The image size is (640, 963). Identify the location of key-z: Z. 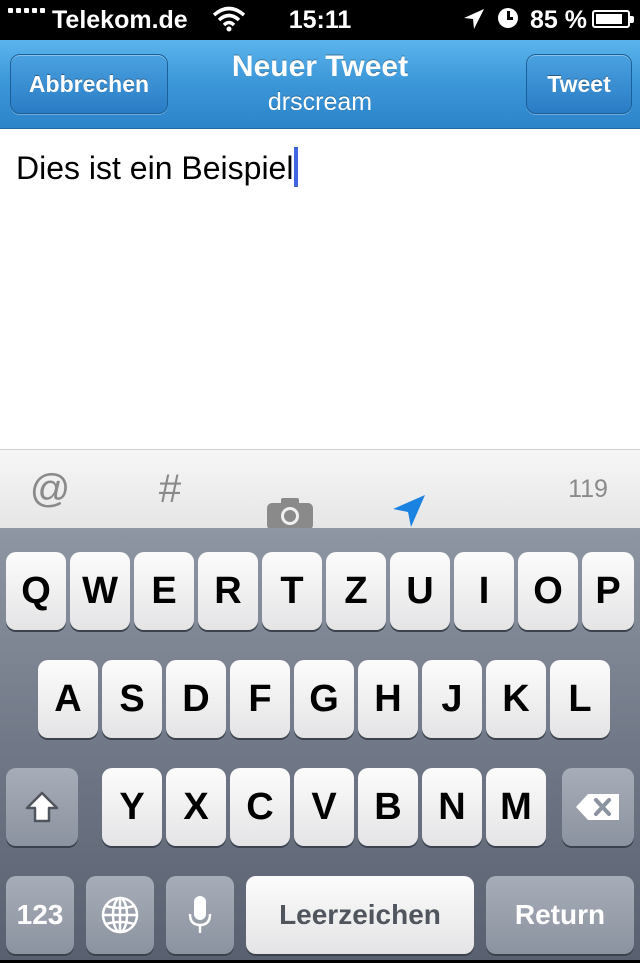
(356, 591).